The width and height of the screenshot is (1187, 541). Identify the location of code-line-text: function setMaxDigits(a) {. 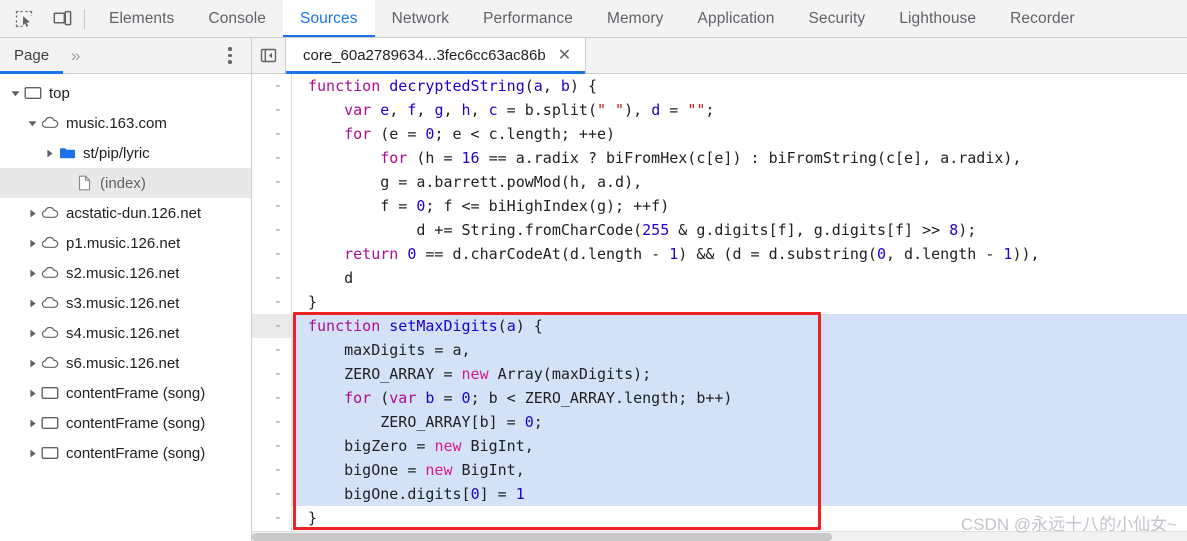
(739, 326).